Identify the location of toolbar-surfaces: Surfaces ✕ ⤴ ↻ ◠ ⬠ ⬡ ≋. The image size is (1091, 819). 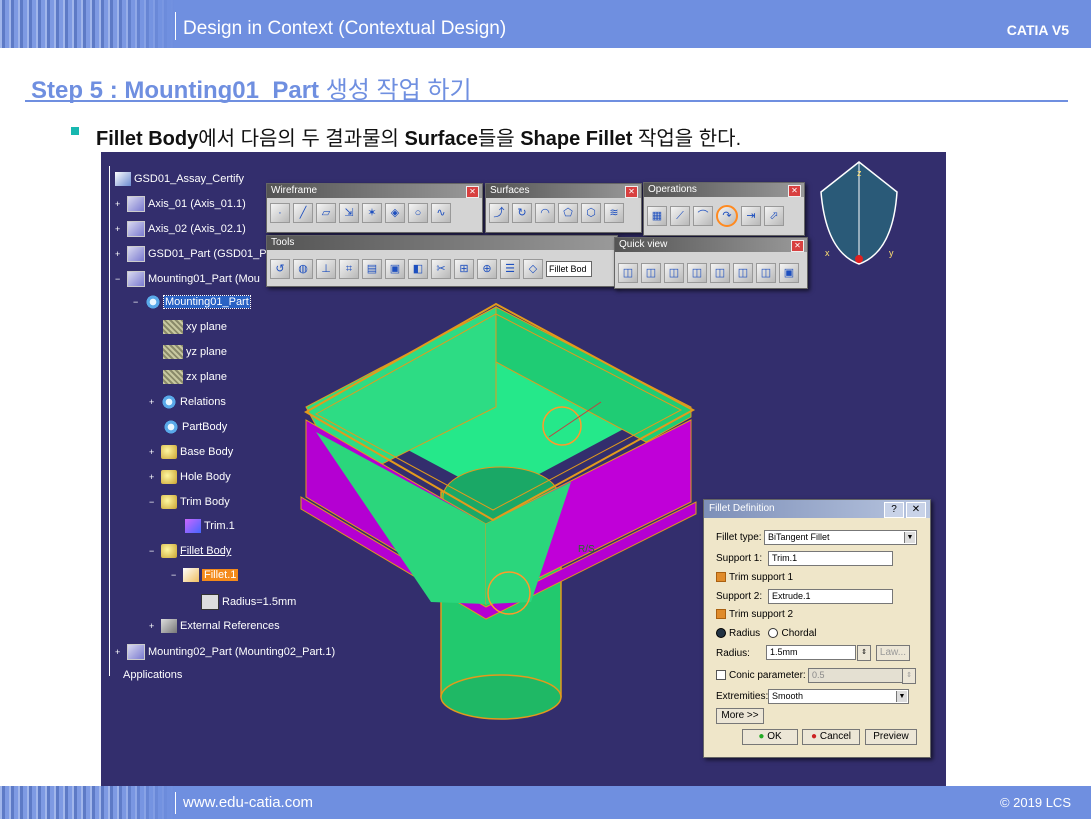
(563, 208).